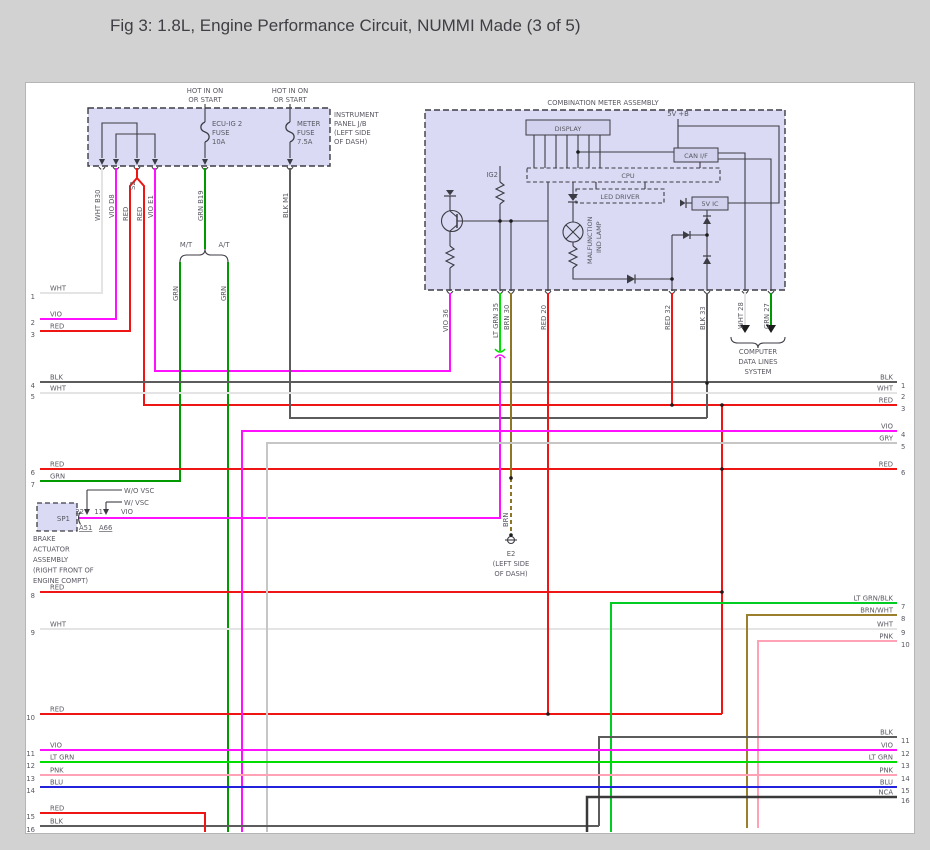 Image resolution: width=930 pixels, height=850 pixels. Describe the element at coordinates (905, 741) in the screenshot. I see `right-row-number: 11` at that location.